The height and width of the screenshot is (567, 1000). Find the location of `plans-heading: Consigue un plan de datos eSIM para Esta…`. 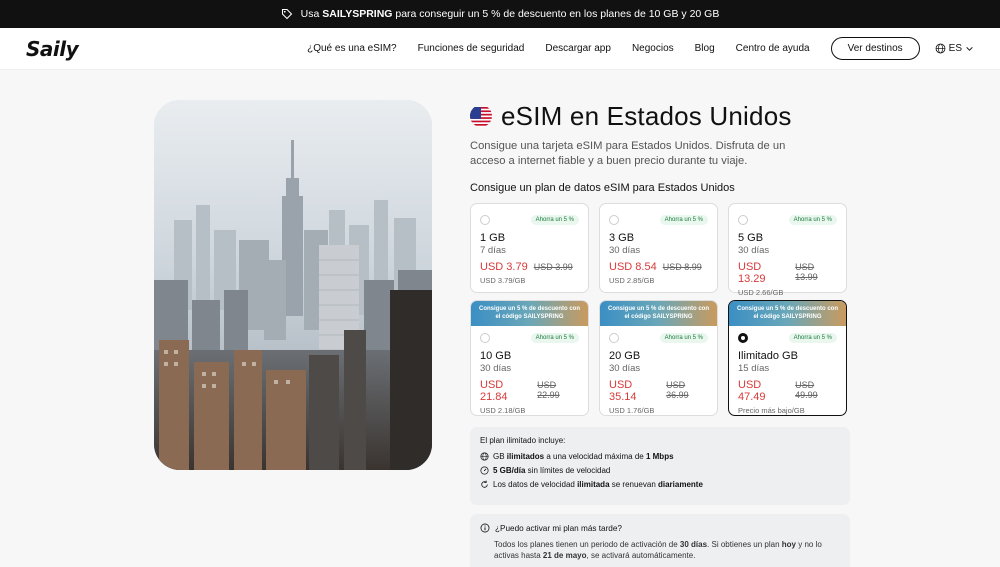

plans-heading: Consigue un plan de datos eSIM para Esta… is located at coordinates (602, 188).